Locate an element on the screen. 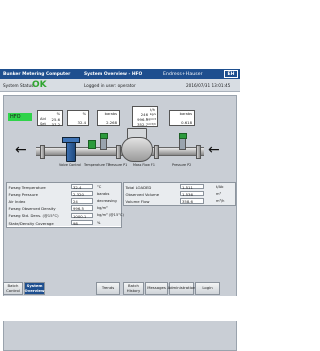  pressure-p2-box: barabs 0.618 is located at coordinates (182, 118).